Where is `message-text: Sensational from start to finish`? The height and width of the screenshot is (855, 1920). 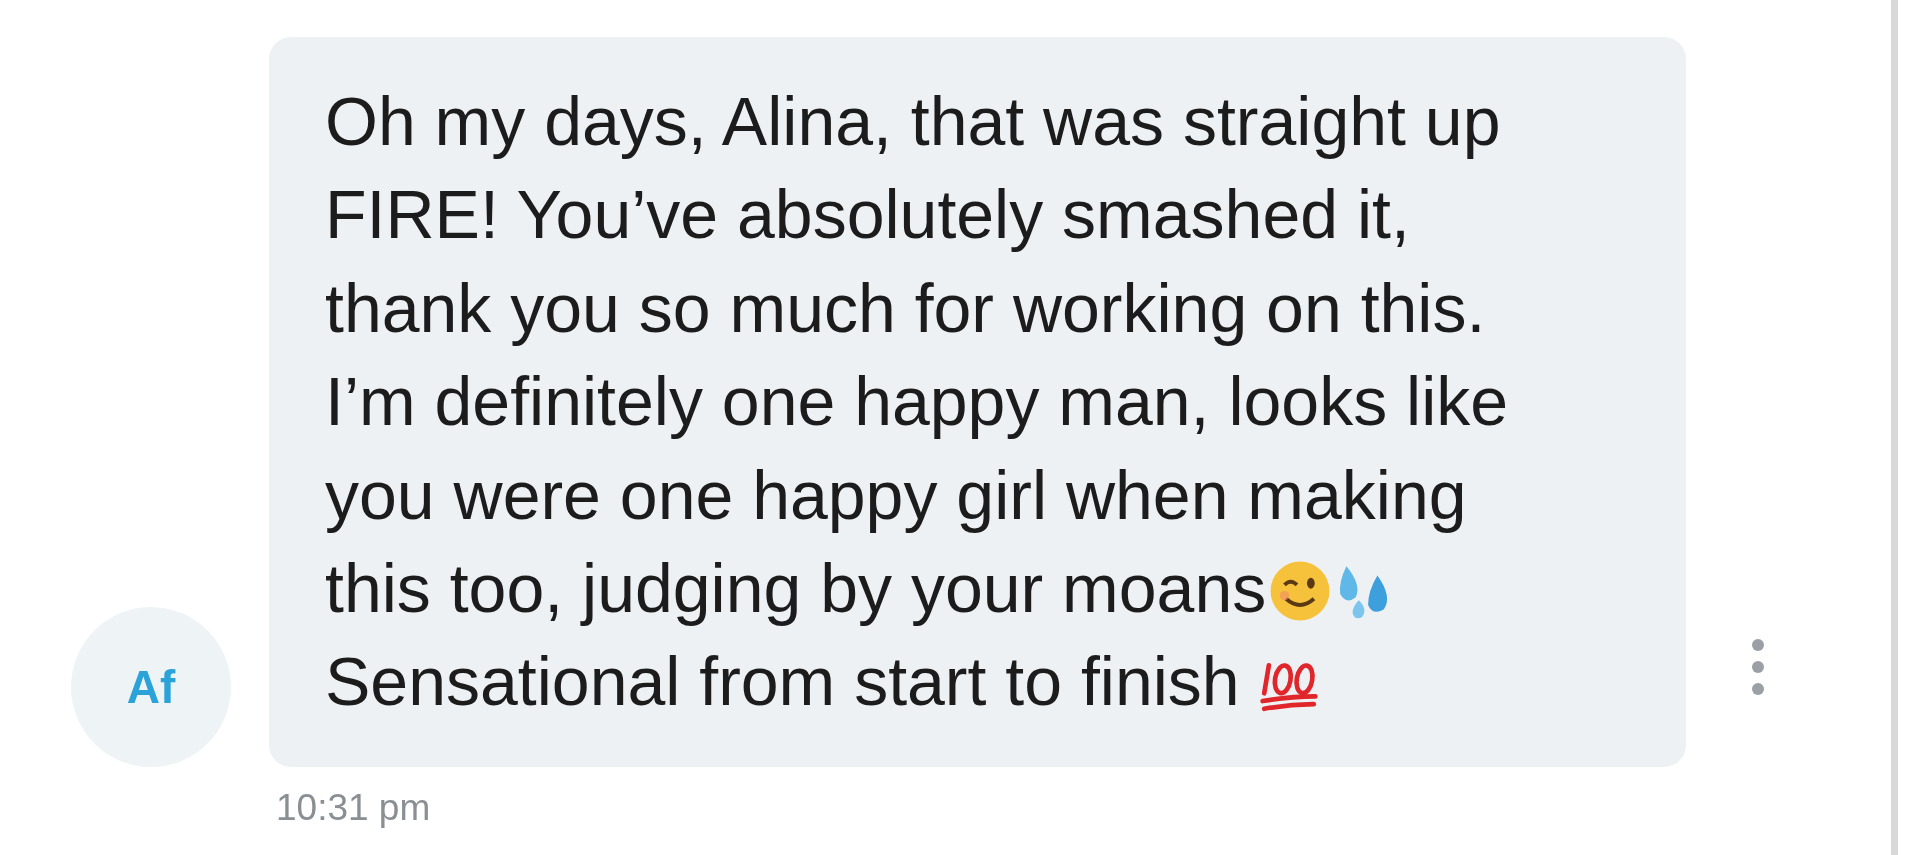
message-text: Sensational from start to finish is located at coordinates (782, 681).